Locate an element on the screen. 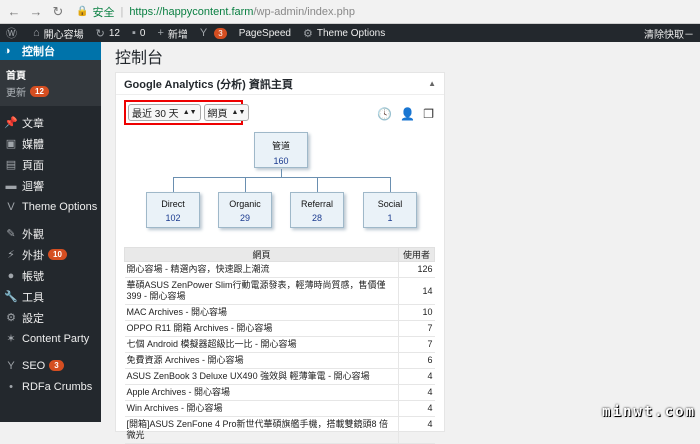  sidebar-item-label: 工具 is located at coordinates (33, 297).